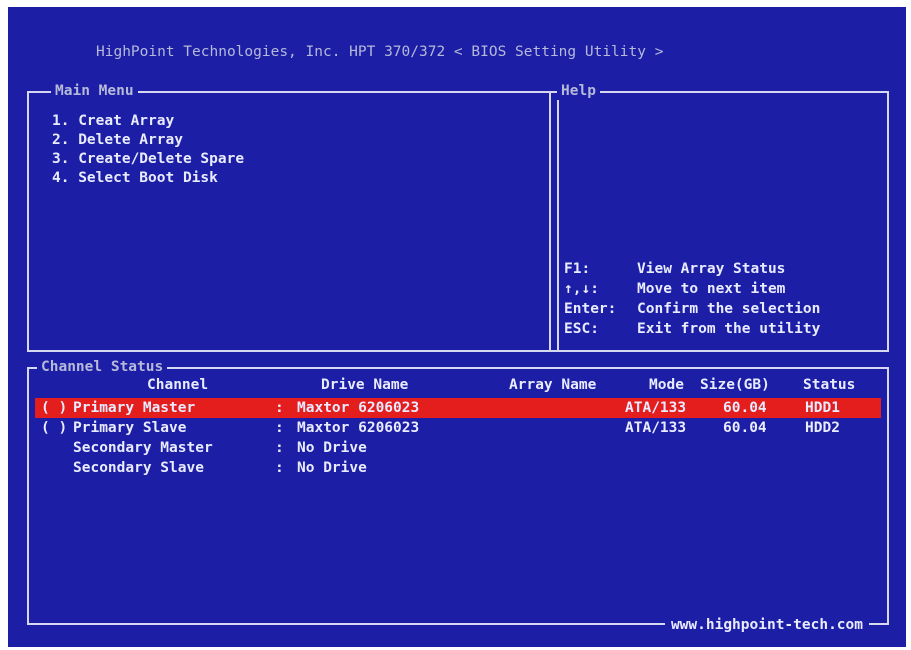 The image size is (911, 650). Describe the element at coordinates (656, 408) in the screenshot. I see `mode-primary-master: ATA/133` at that location.